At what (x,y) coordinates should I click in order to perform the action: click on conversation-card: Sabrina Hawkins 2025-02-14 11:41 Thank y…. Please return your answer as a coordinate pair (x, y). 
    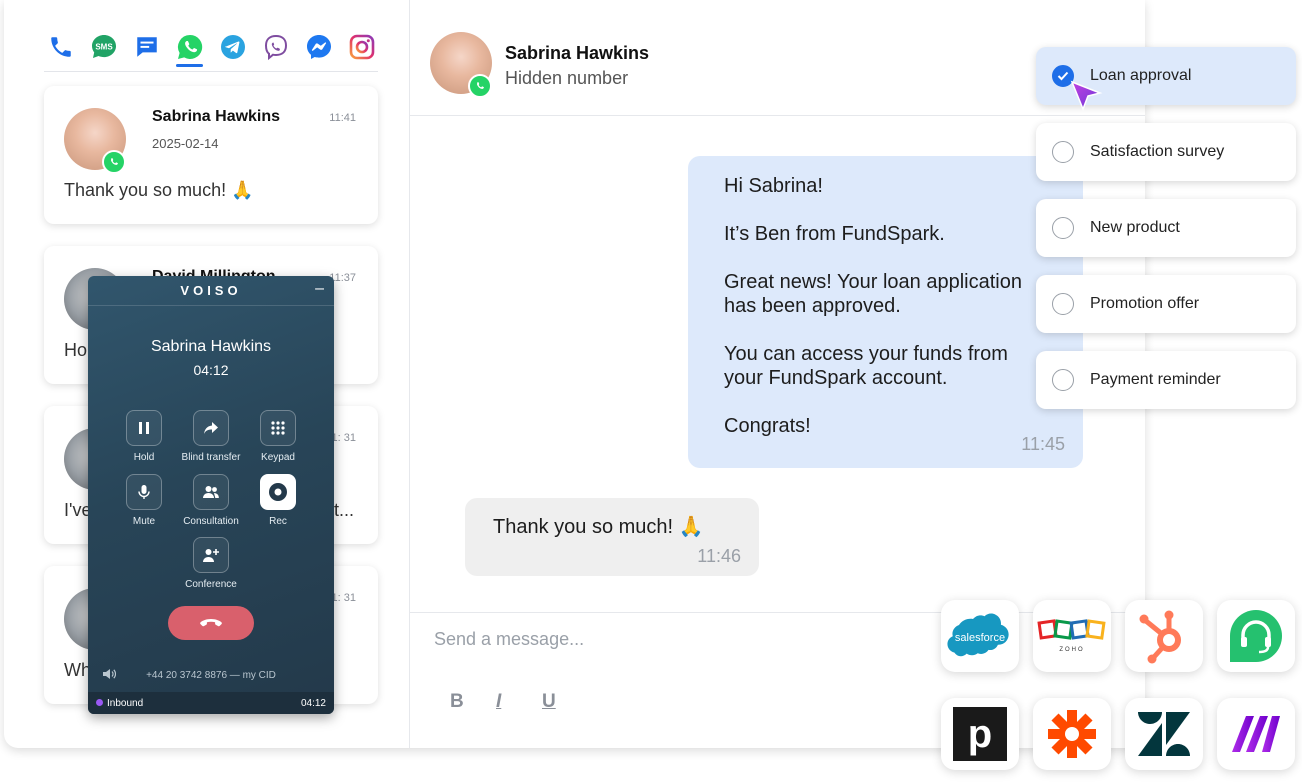
    Looking at the image, I should click on (211, 155).